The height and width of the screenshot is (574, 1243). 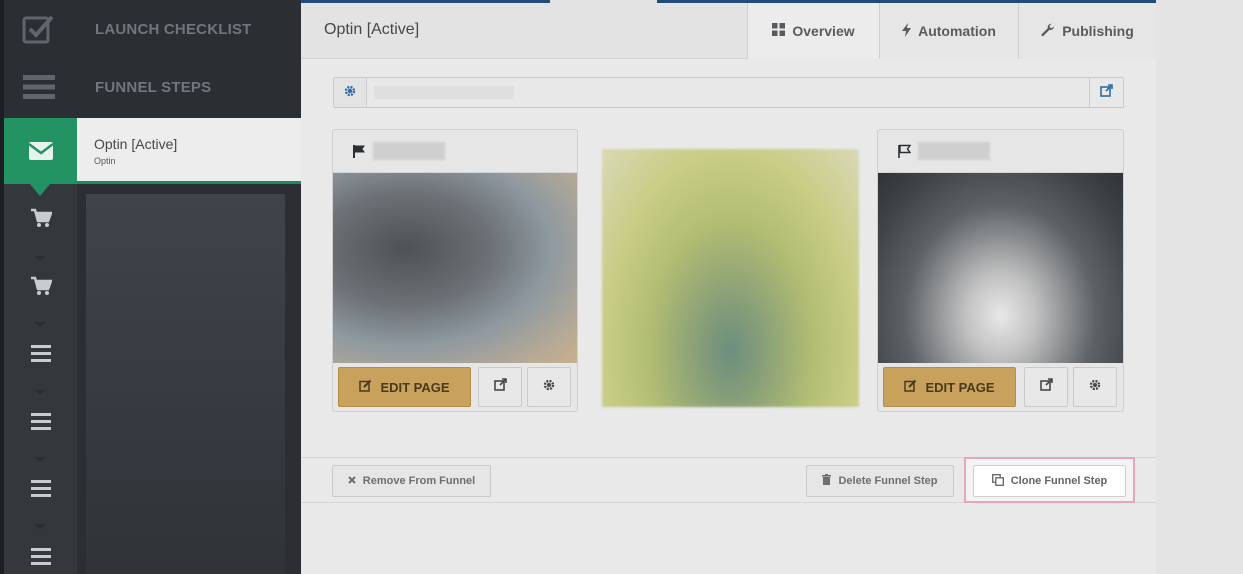 I want to click on funnel-steps-label: FUNNEL STEPS, so click(x=153, y=87).